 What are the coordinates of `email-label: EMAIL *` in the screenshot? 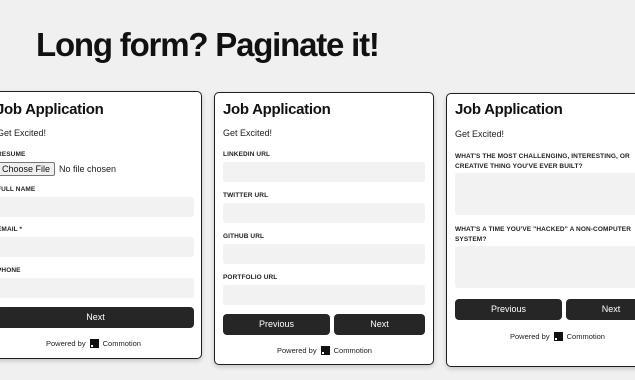 It's located at (11, 229).